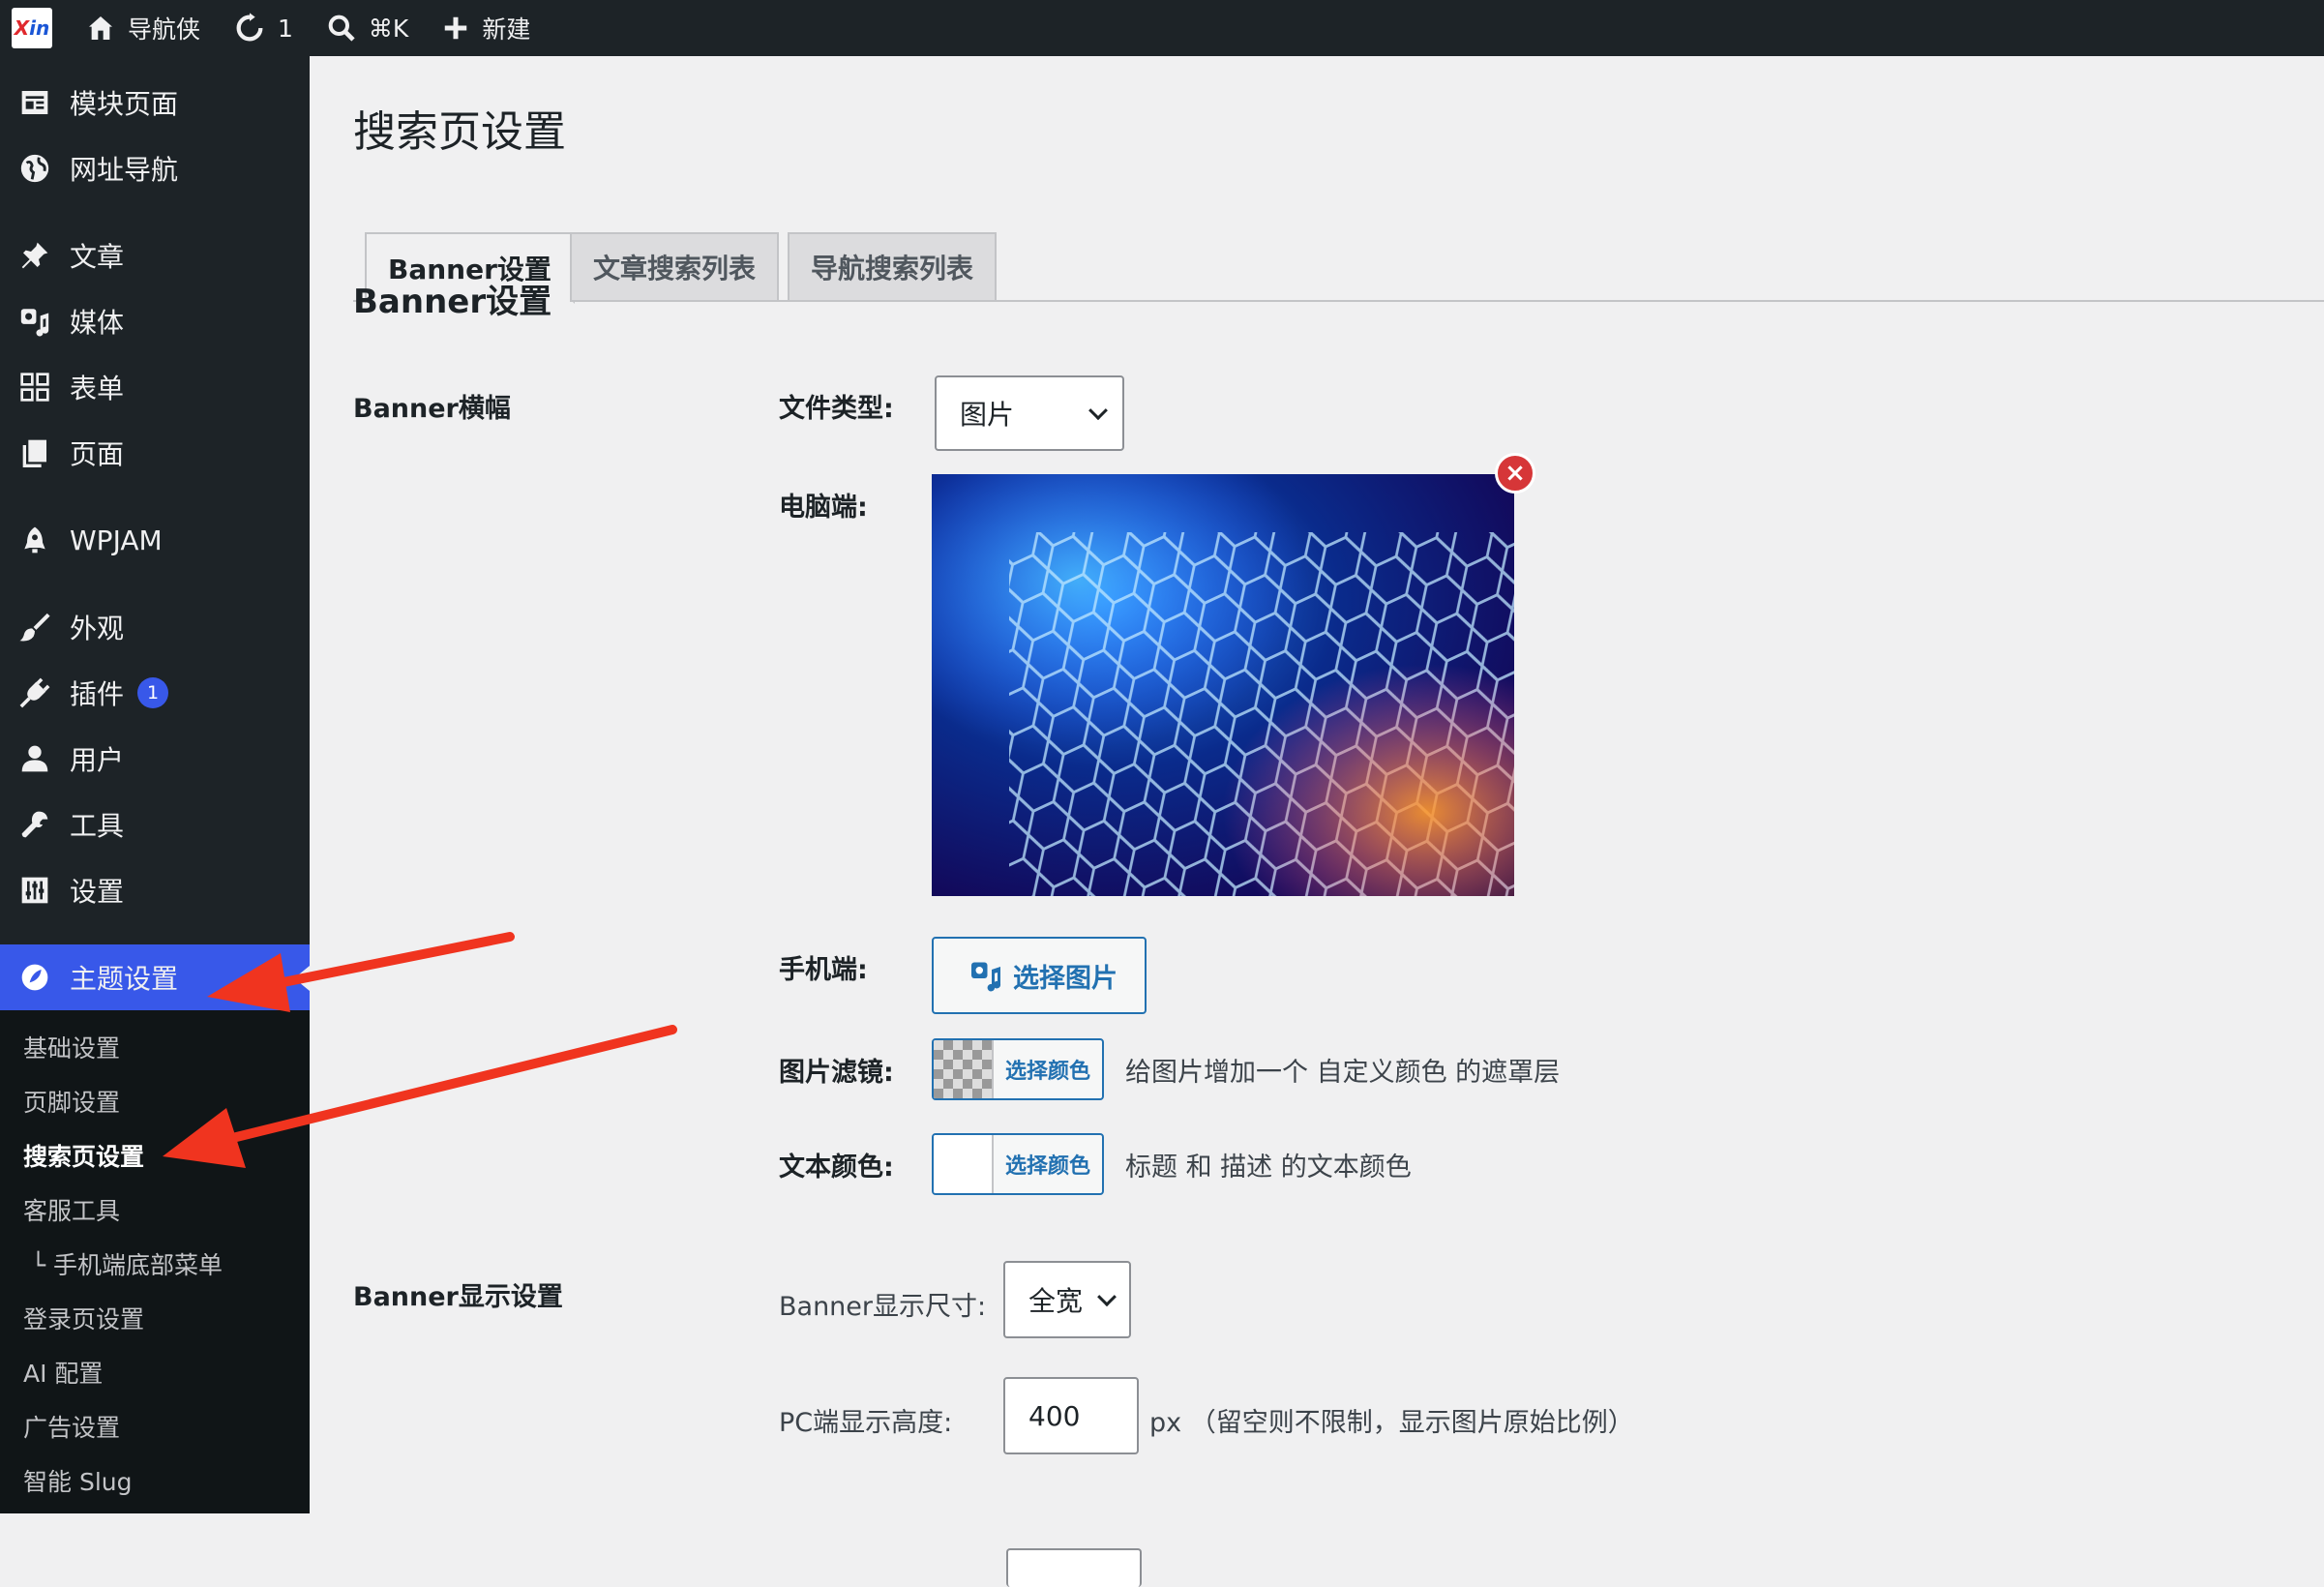 The image size is (2324, 1587). I want to click on arrow-to-theme-settings, so click(361, 972).